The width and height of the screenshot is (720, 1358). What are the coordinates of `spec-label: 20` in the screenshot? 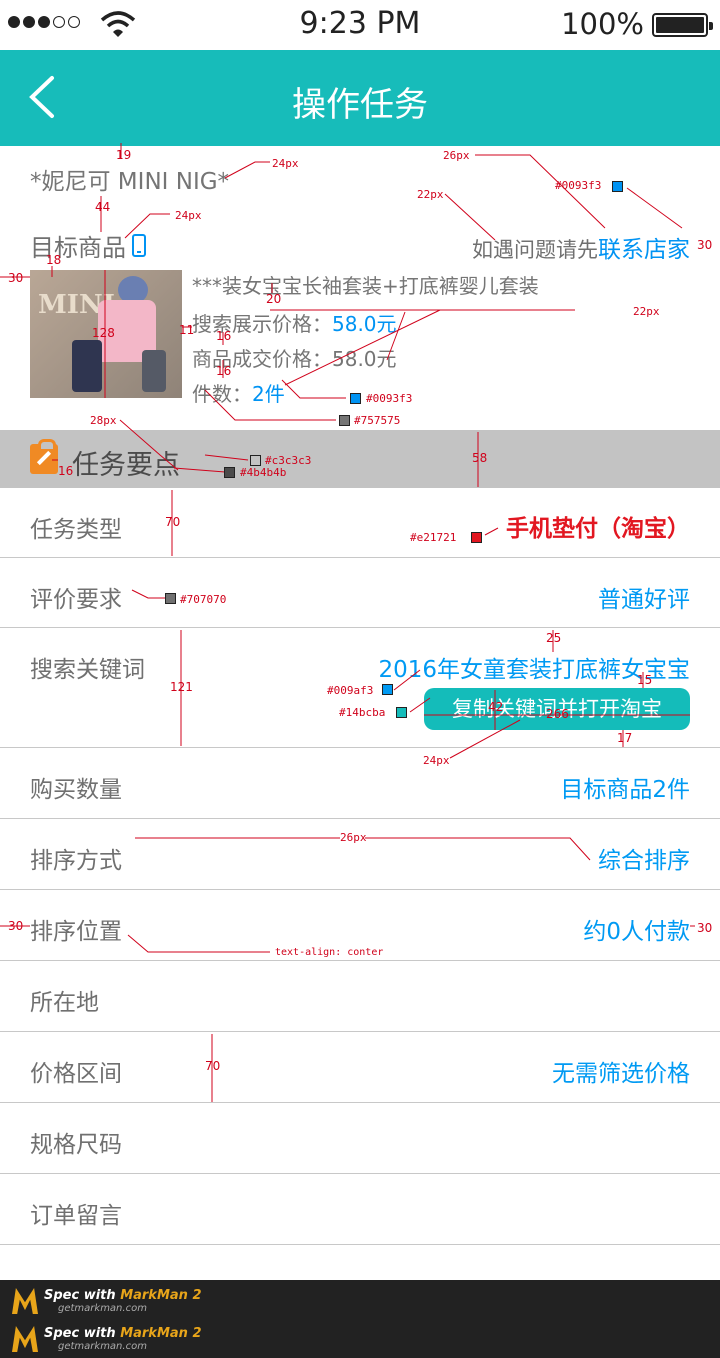 It's located at (274, 299).